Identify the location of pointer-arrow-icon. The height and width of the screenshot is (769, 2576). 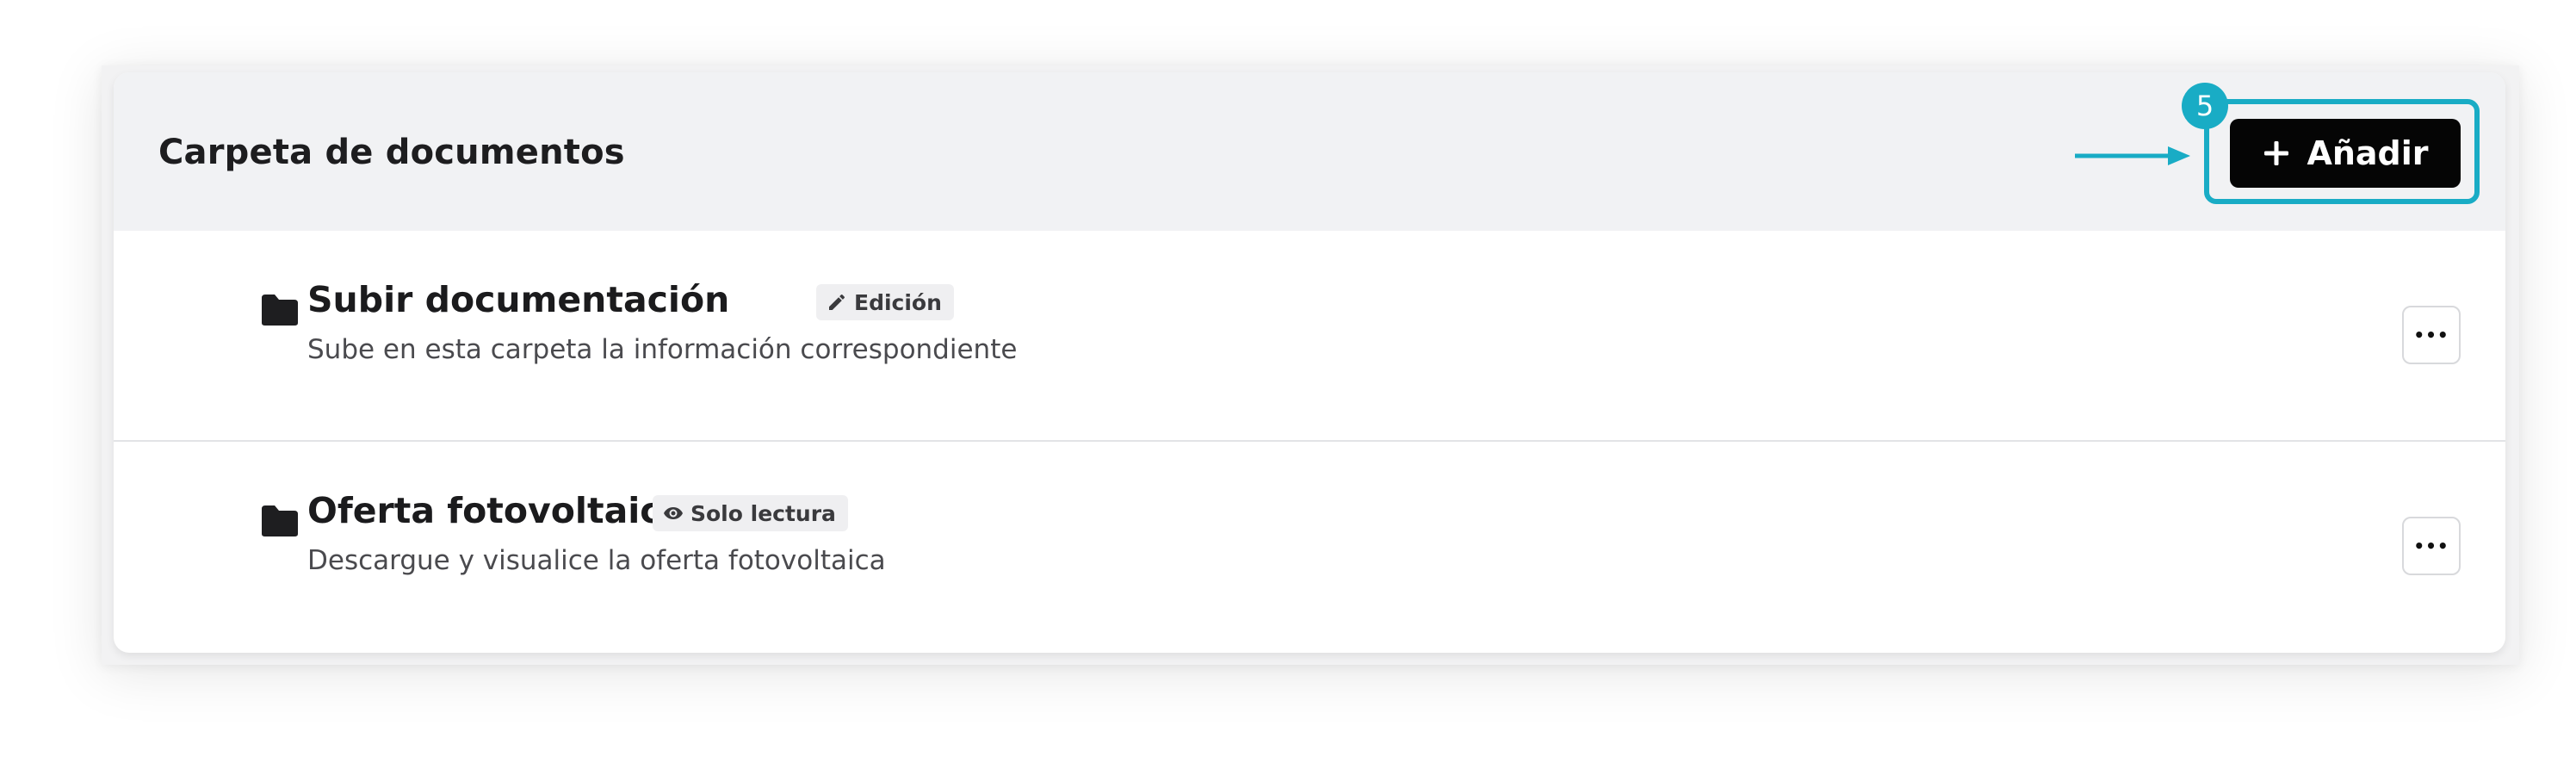
(2132, 155).